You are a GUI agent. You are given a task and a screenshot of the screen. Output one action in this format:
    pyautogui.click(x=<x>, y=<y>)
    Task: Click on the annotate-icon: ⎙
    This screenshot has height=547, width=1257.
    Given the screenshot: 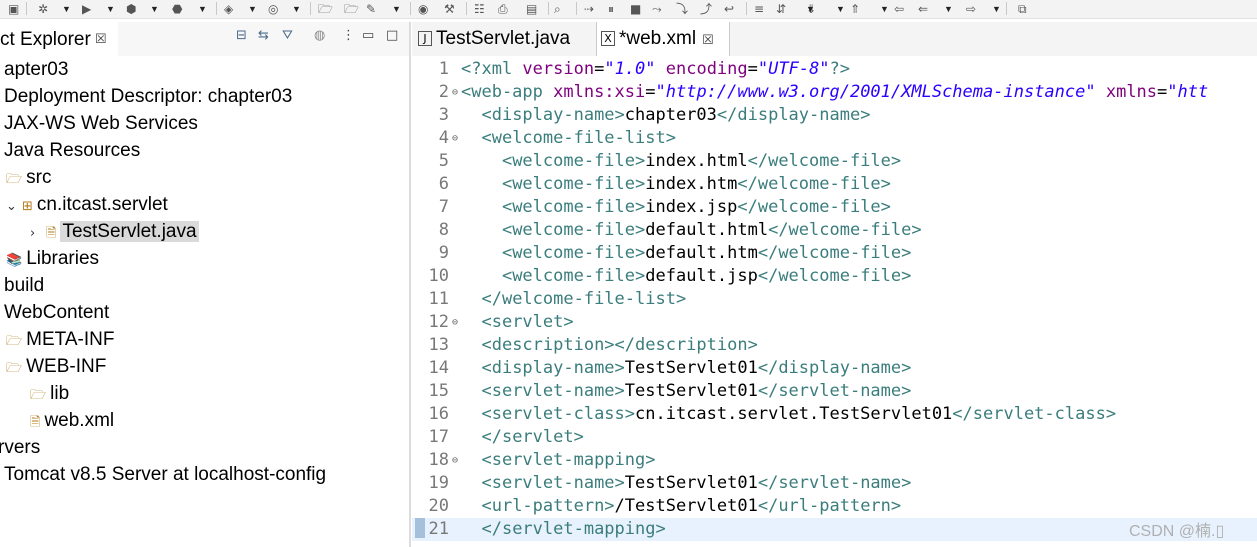 What is the action you would take?
    pyautogui.click(x=503, y=9)
    